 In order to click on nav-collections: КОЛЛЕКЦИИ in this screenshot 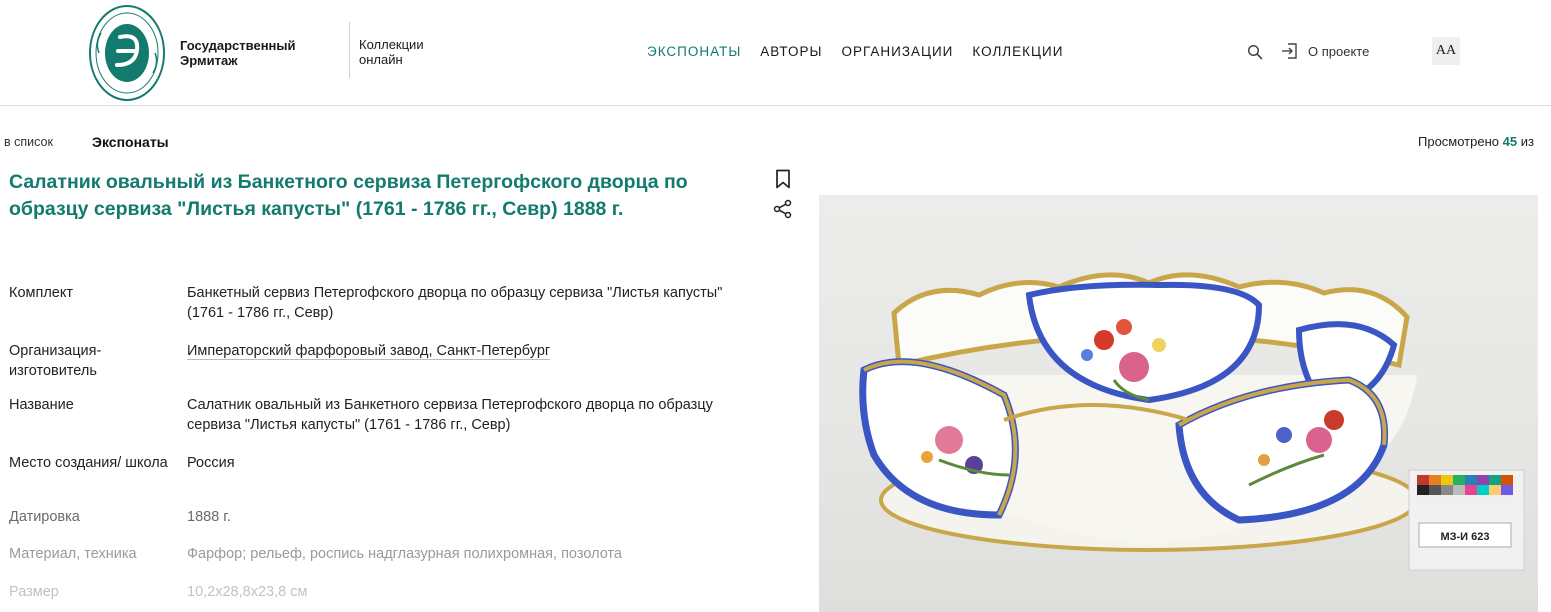, I will do `click(1017, 51)`.